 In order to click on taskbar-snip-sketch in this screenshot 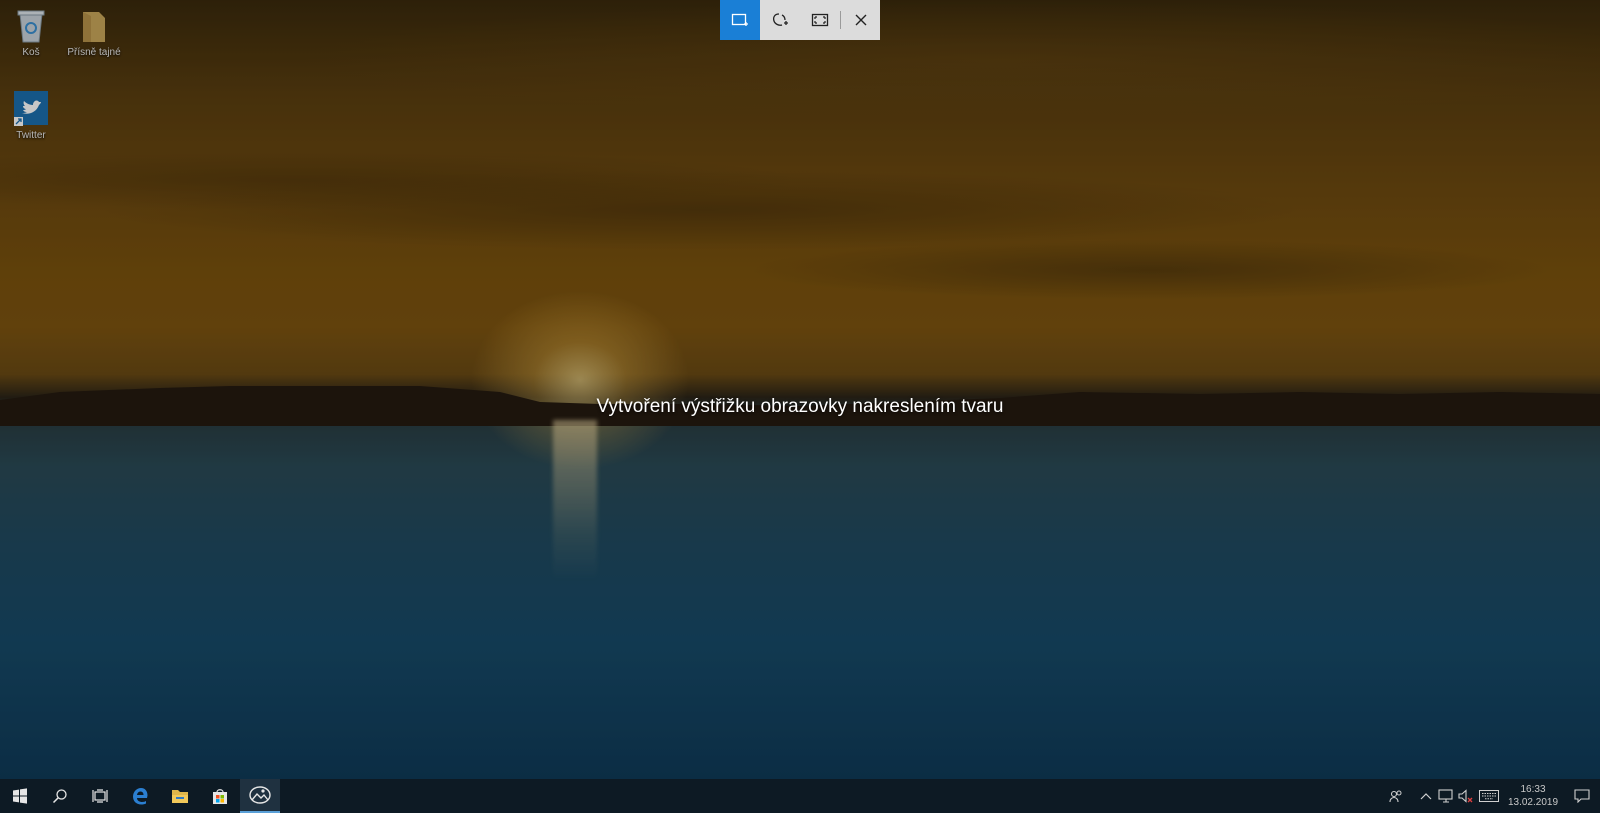, I will do `click(260, 796)`.